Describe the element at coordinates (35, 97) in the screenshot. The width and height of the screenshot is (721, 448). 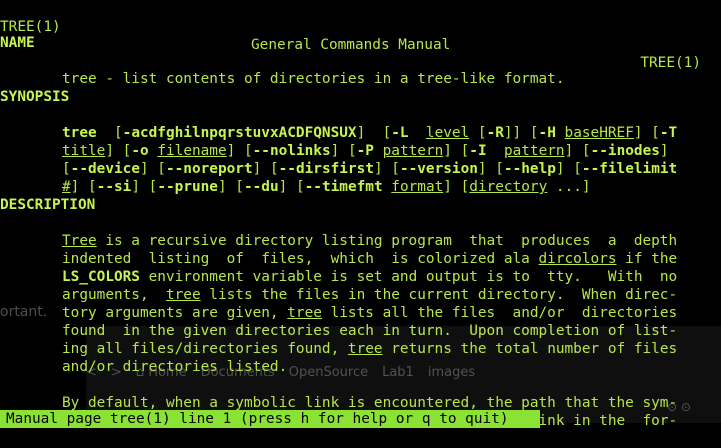
I see `section-synopsis-heading: SYNOPSIS` at that location.